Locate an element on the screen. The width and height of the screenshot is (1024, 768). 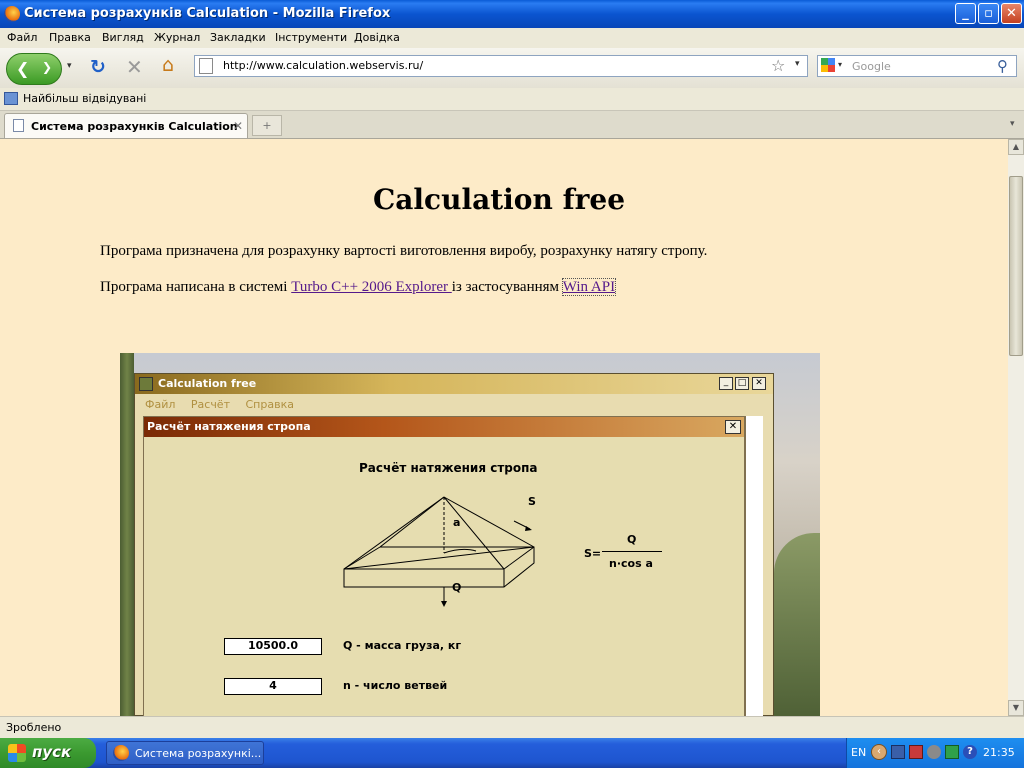
formula-numerator: Q is located at coordinates (632, 539).